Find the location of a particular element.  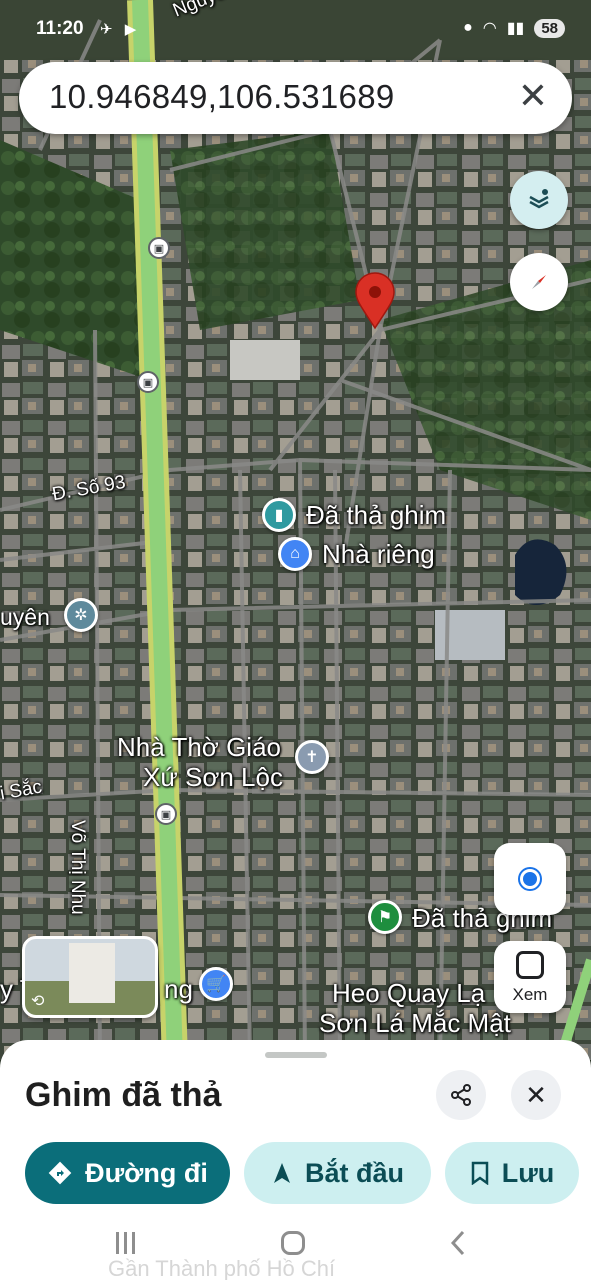

signal-icon: ▮▮ is located at coordinates (515, 28).